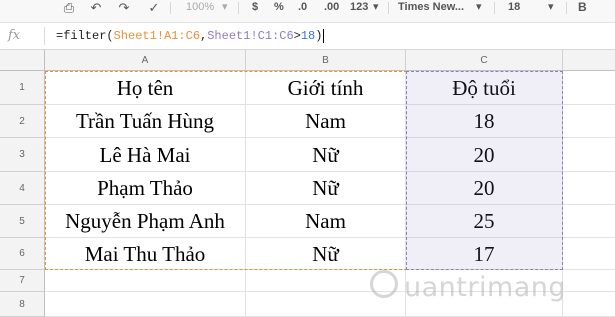 The image size is (615, 317). I want to click on row-header: 6, so click(22, 254).